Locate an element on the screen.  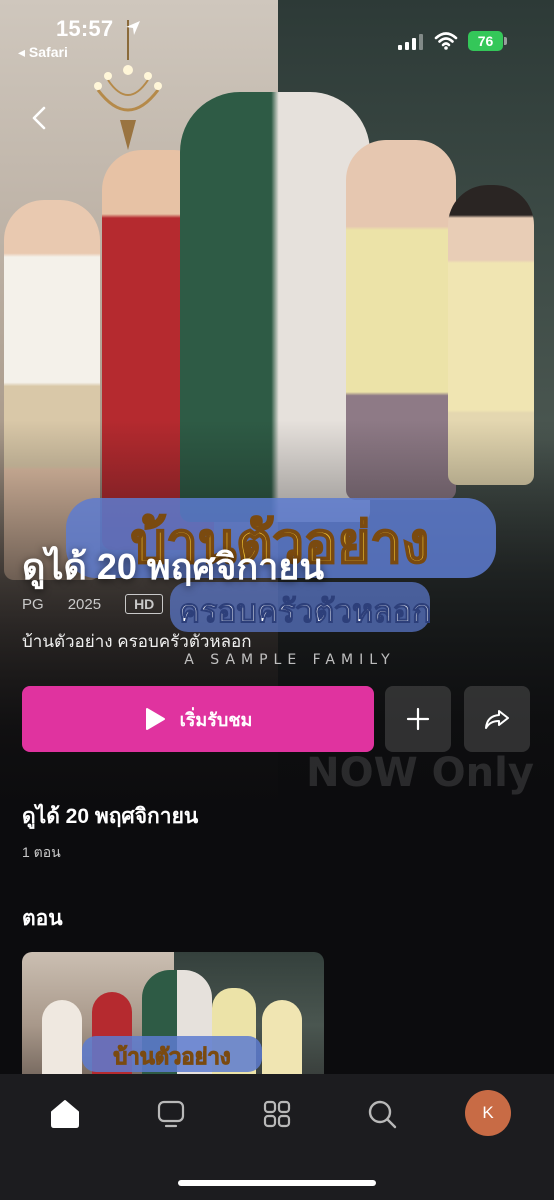
signal-icon is located at coordinates (410, 42).